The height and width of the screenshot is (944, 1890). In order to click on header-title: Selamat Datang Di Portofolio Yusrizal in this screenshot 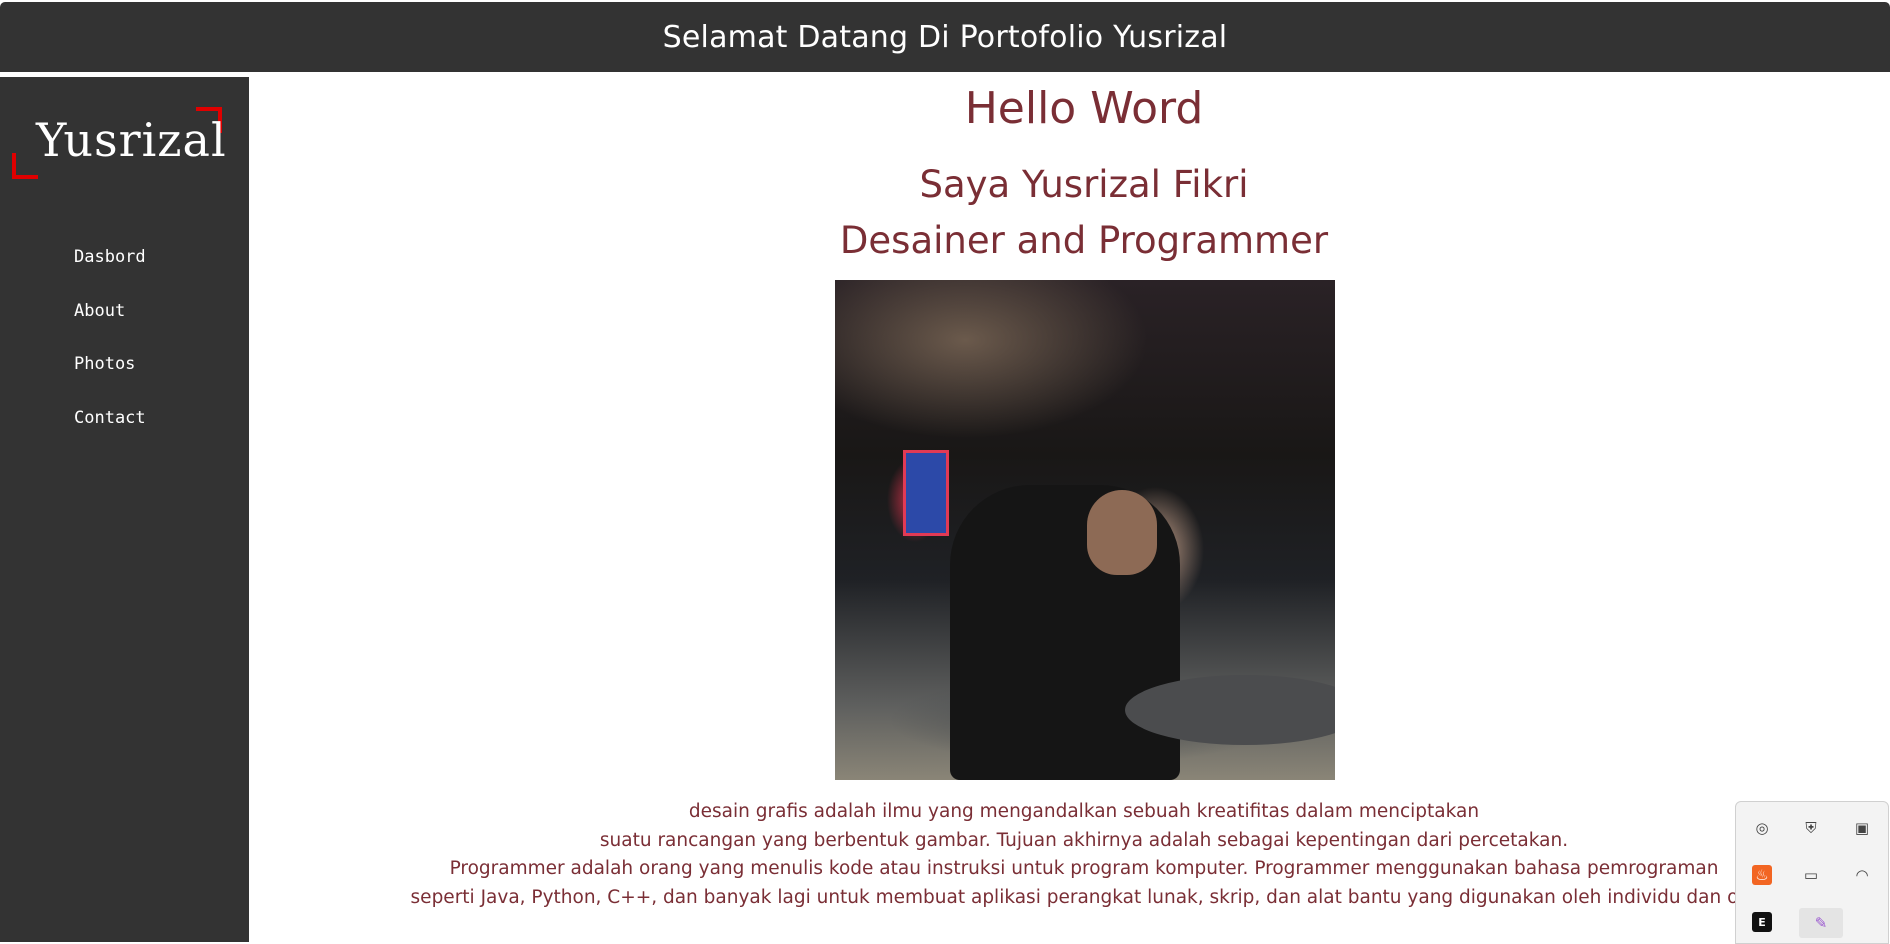, I will do `click(945, 37)`.